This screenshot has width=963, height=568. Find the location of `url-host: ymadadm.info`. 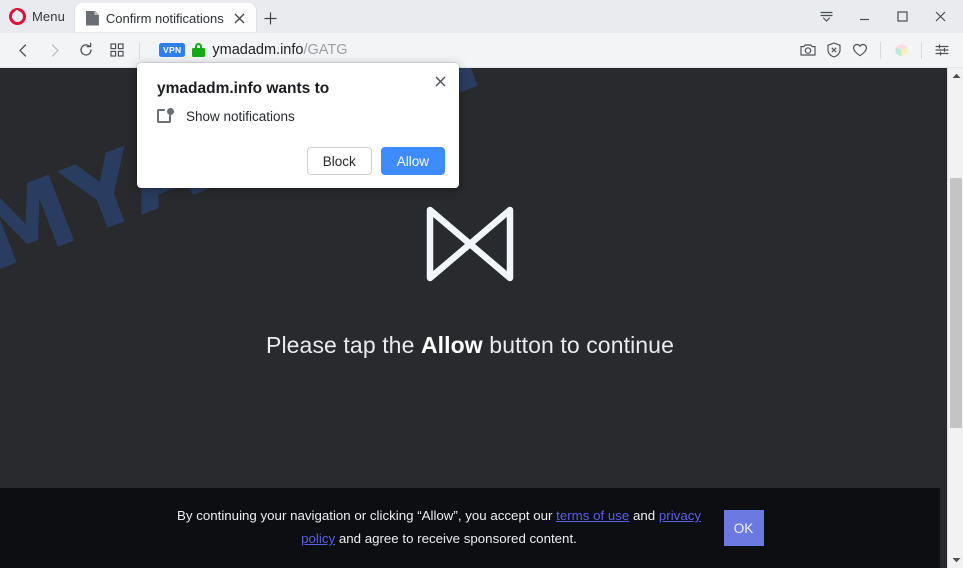

url-host: ymadadm.info is located at coordinates (258, 50).